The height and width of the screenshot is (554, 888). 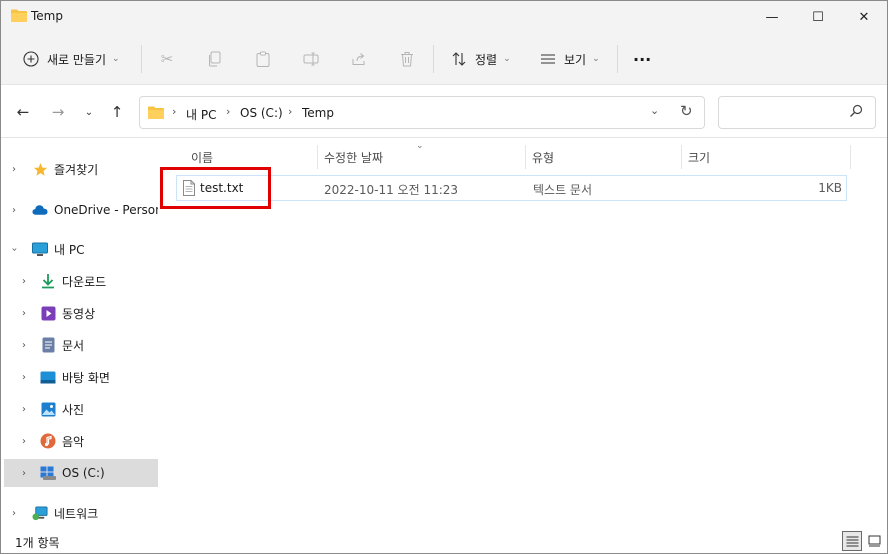 What do you see at coordinates (76, 169) in the screenshot?
I see `sidebar-item-label: 즐겨찾기` at bounding box center [76, 169].